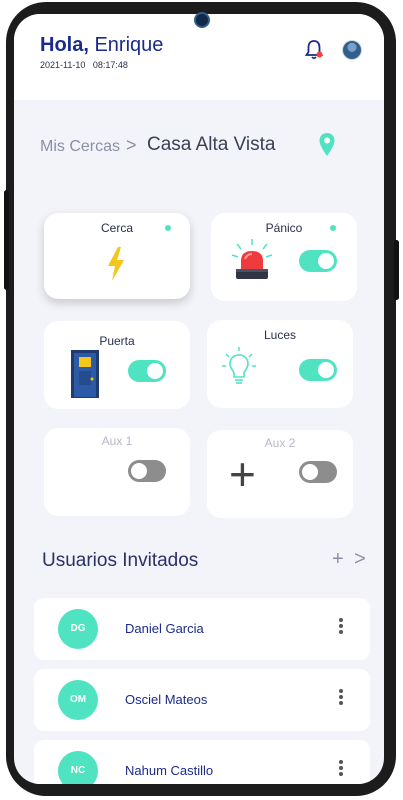  I want to click on toggle-panico, so click(318, 261).